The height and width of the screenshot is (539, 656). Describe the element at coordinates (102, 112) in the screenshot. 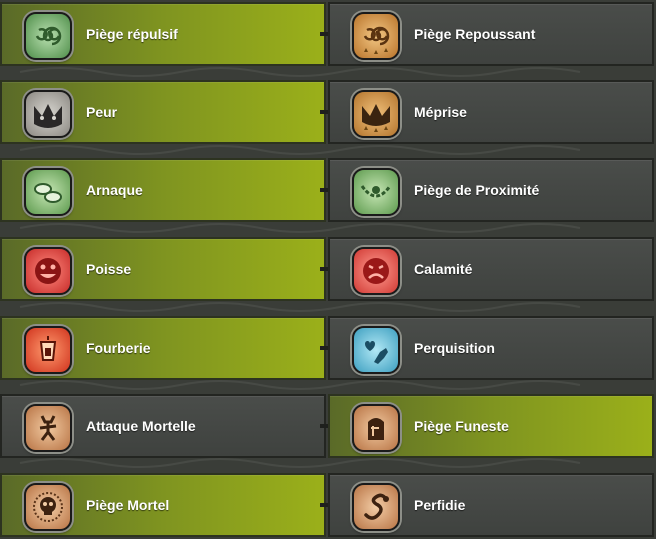

I see `spell-name: Peur` at that location.